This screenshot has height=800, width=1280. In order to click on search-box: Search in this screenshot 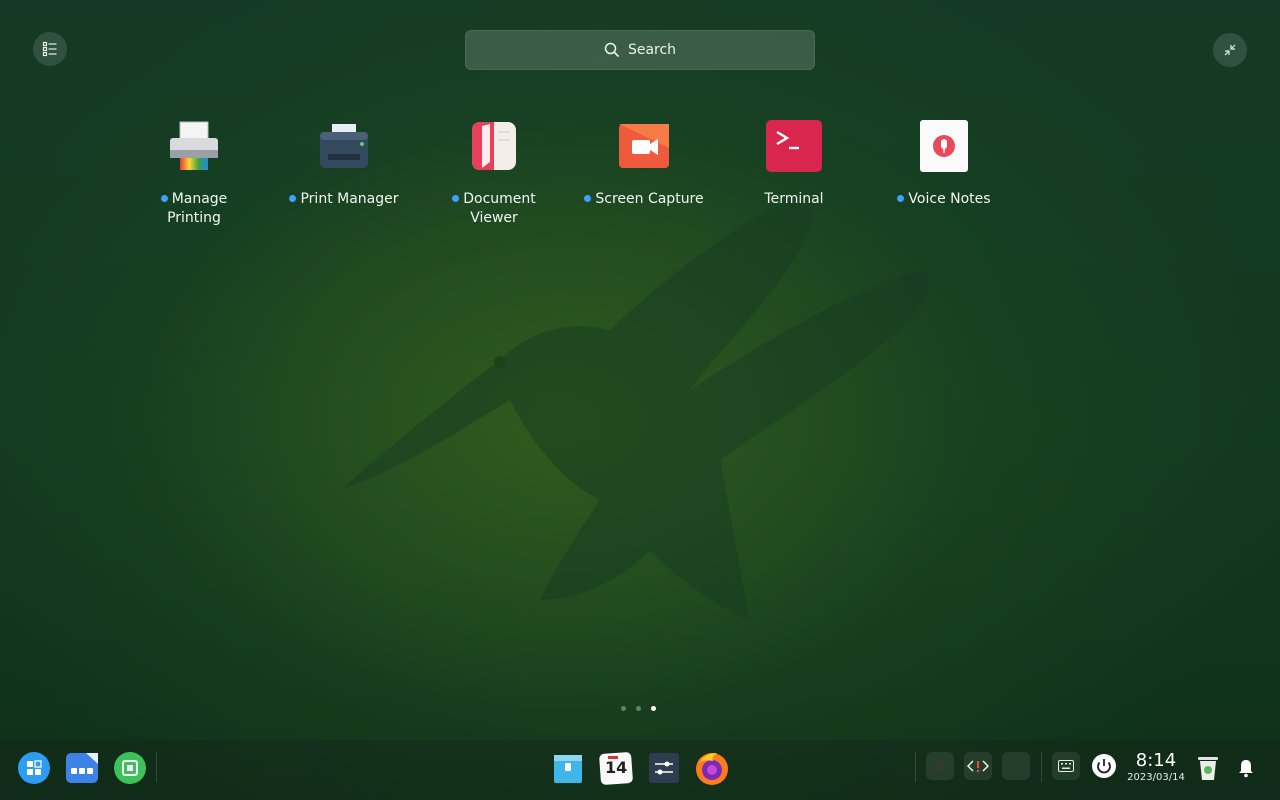, I will do `click(640, 50)`.